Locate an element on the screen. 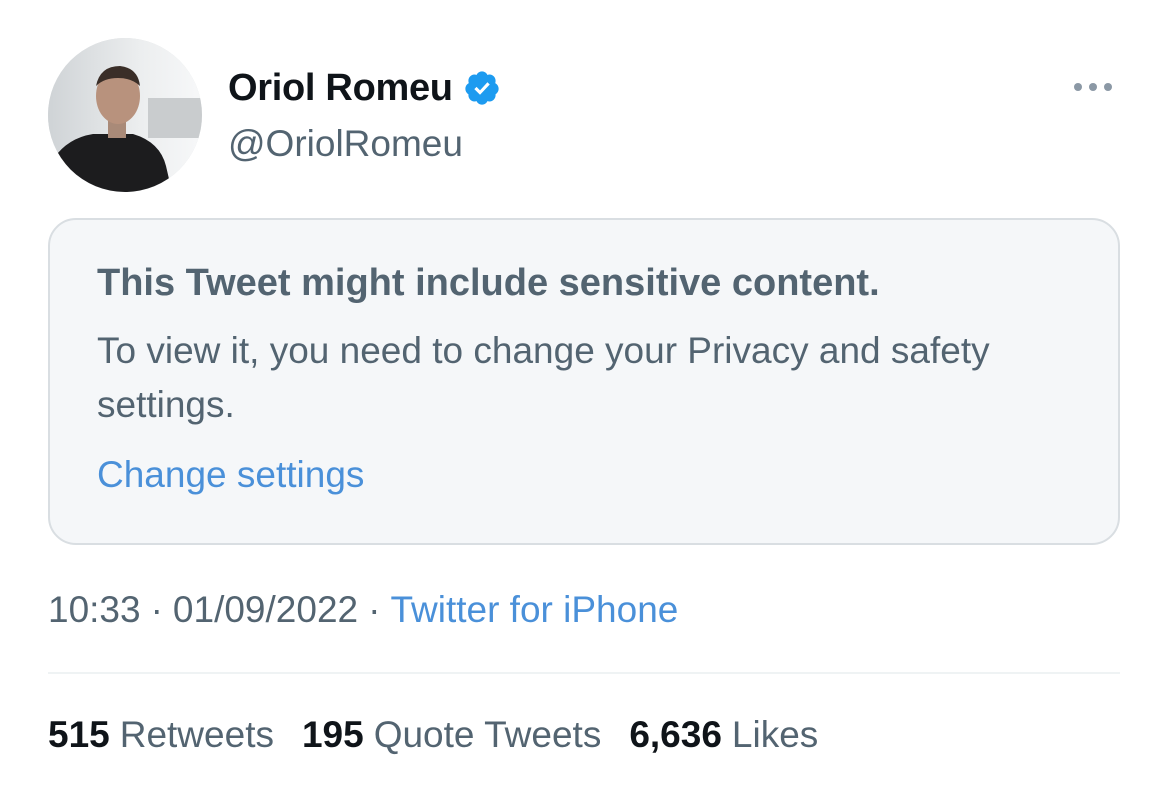 The image size is (1170, 788). more-options-icon is located at coordinates (1093, 87).